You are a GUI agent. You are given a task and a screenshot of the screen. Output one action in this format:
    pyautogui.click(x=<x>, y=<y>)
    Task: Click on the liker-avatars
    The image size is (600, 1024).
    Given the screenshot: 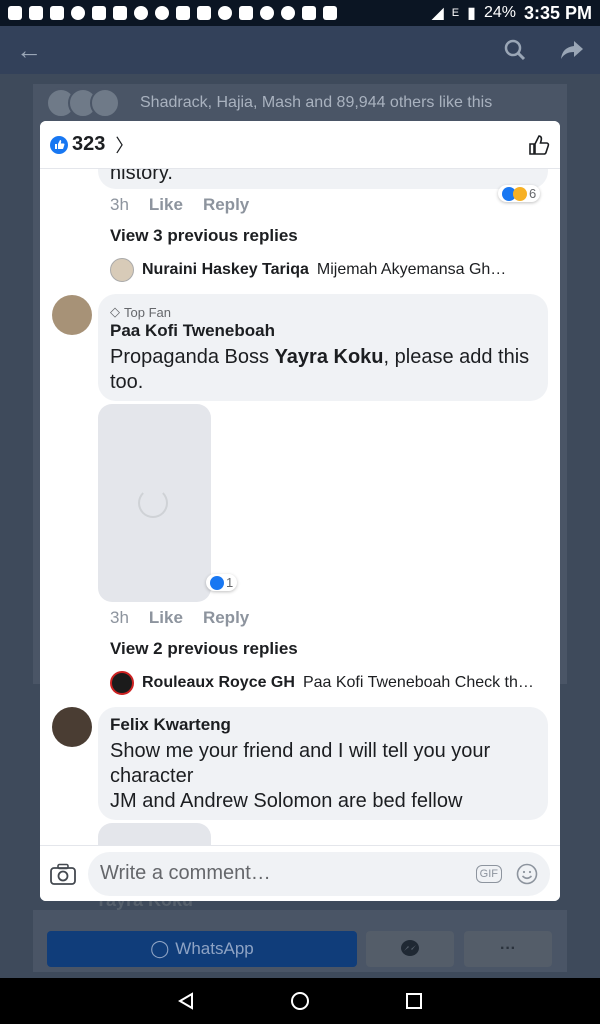 What is the action you would take?
    pyautogui.click(x=83, y=103)
    